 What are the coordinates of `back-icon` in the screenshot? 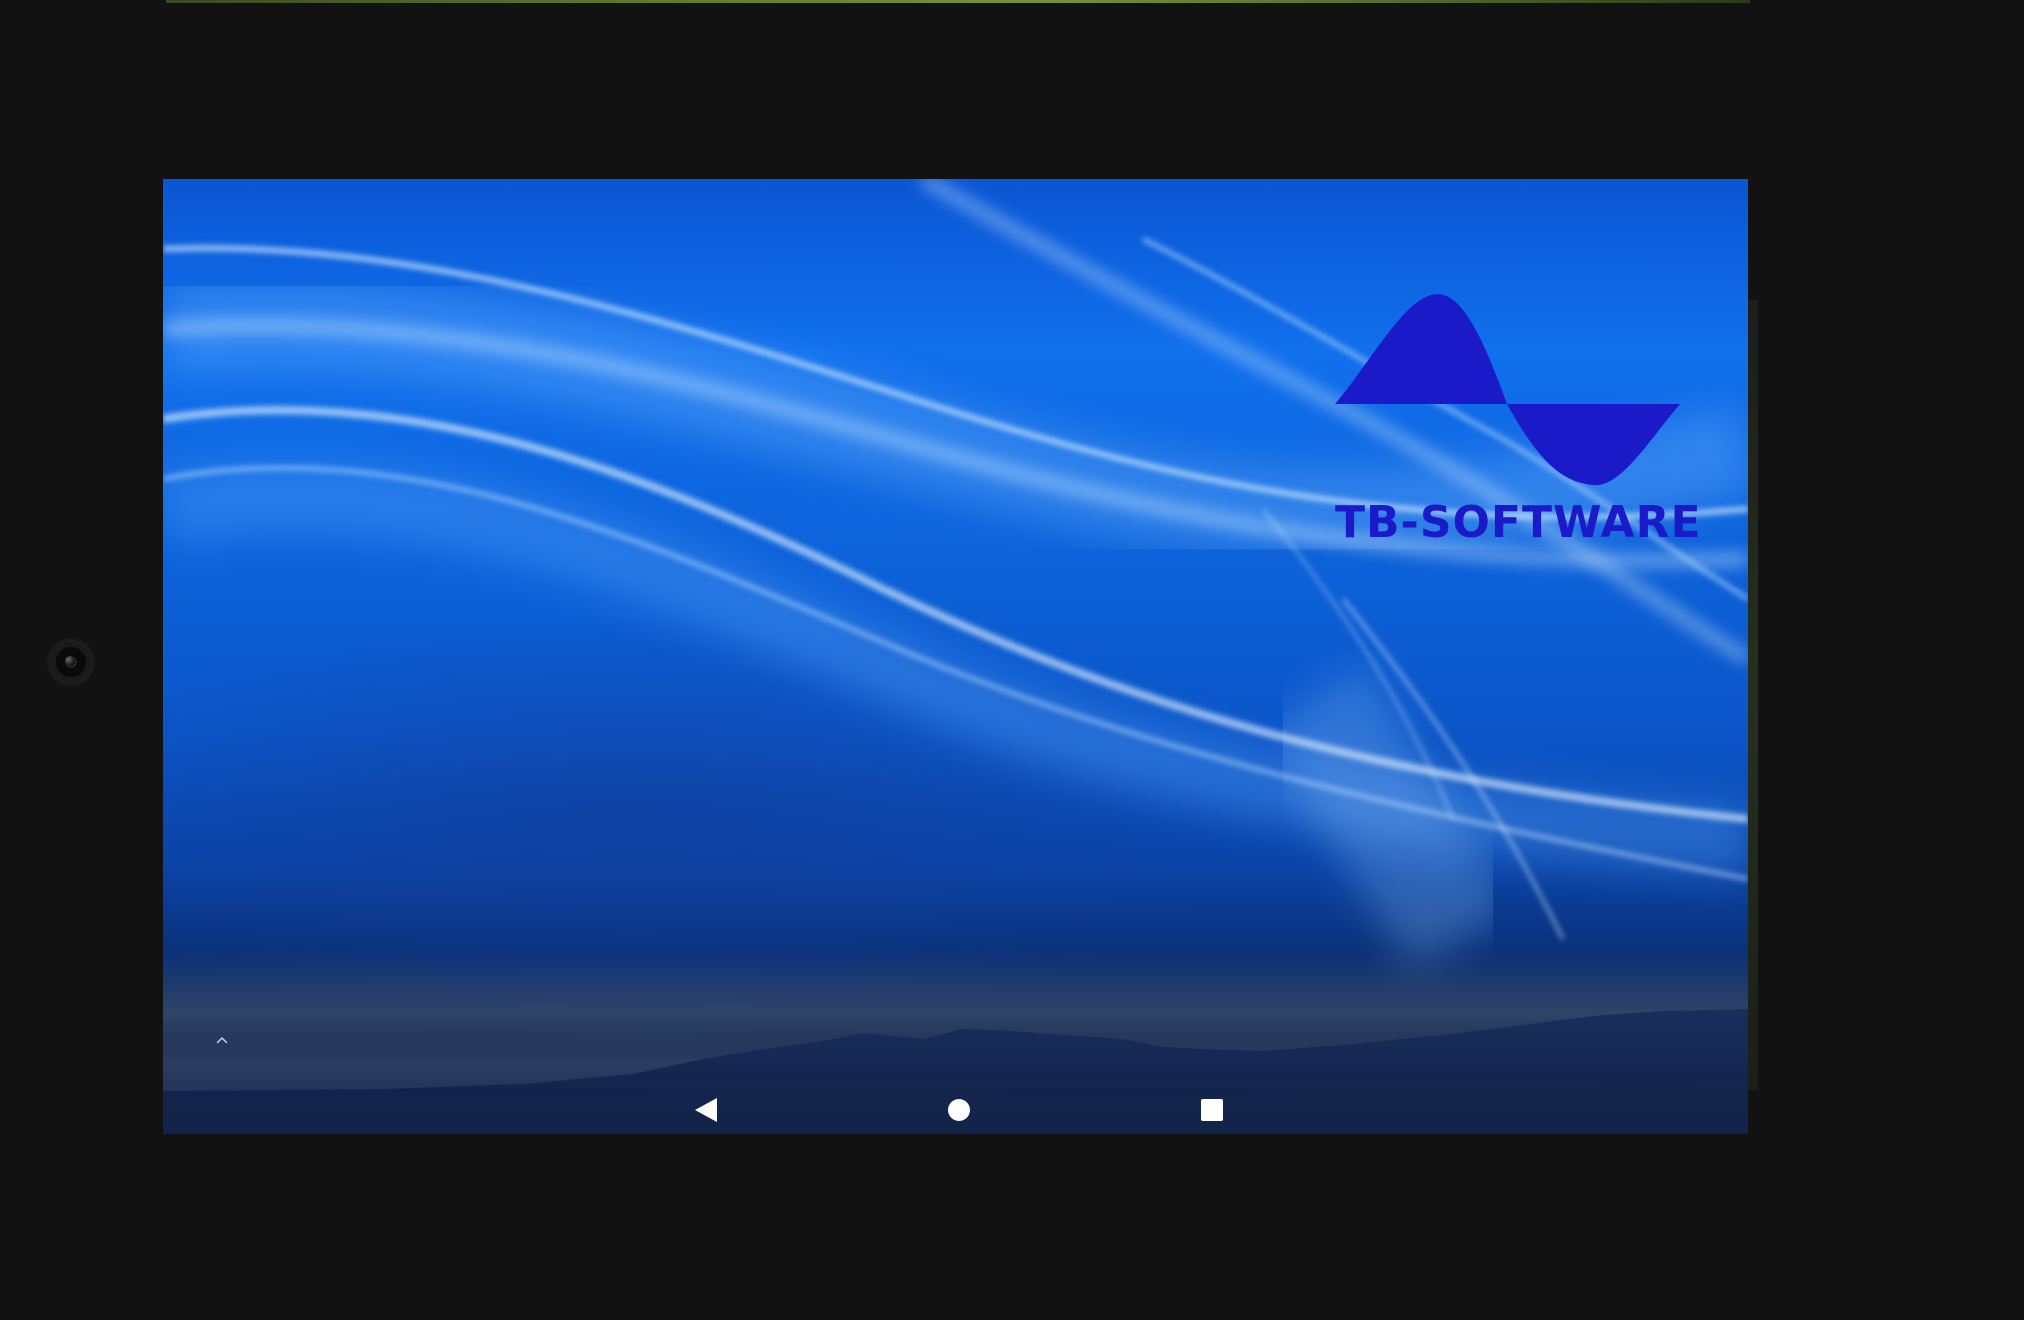 It's located at (706, 1110).